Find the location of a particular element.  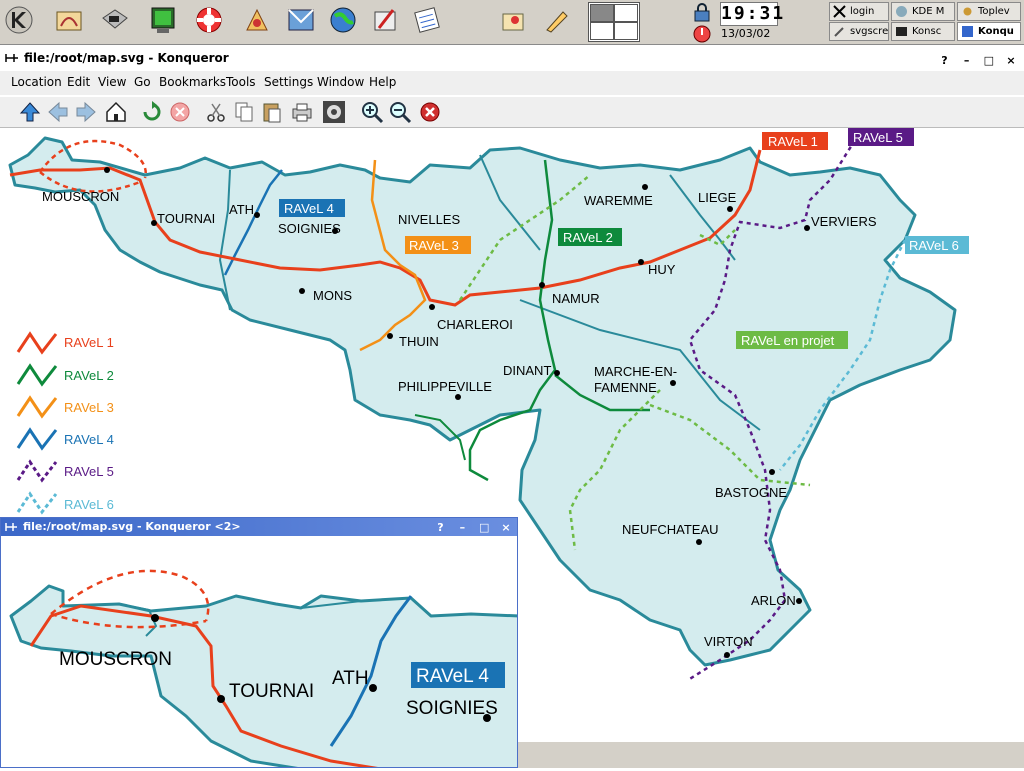

lock-screen-icon is located at coordinates (701, 12).